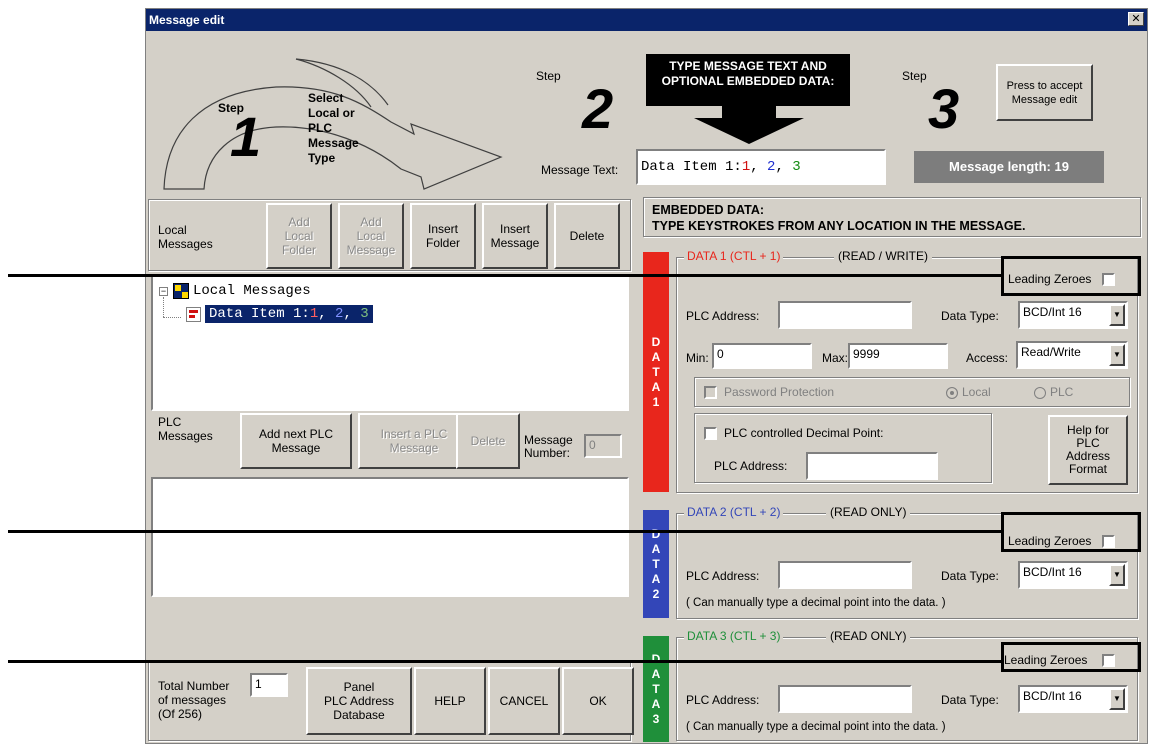 The width and height of the screenshot is (1151, 749). What do you see at coordinates (762, 356) in the screenshot?
I see `data1-min-input: 0` at bounding box center [762, 356].